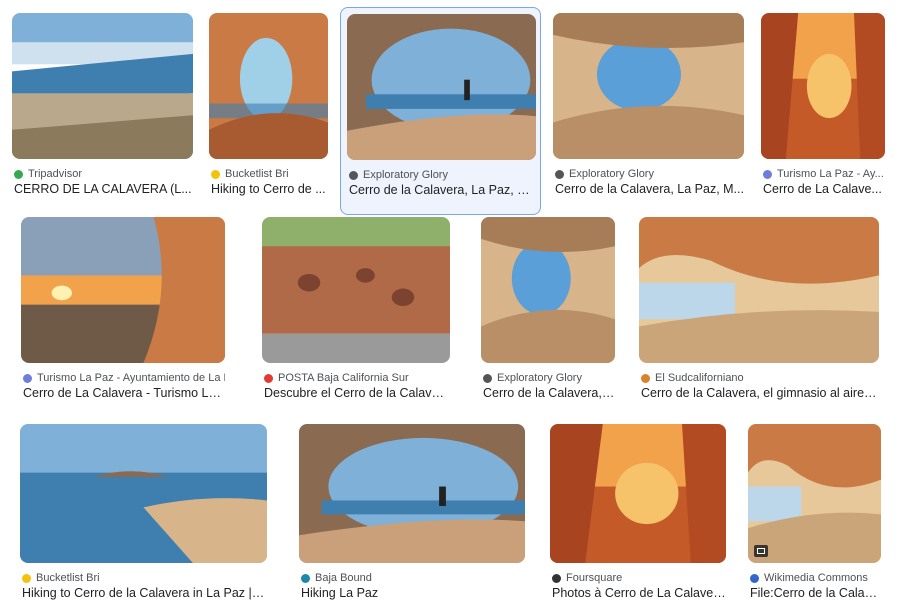  I want to click on image-result-card: Baja Bound Hiking La Paz, so click(412, 518).